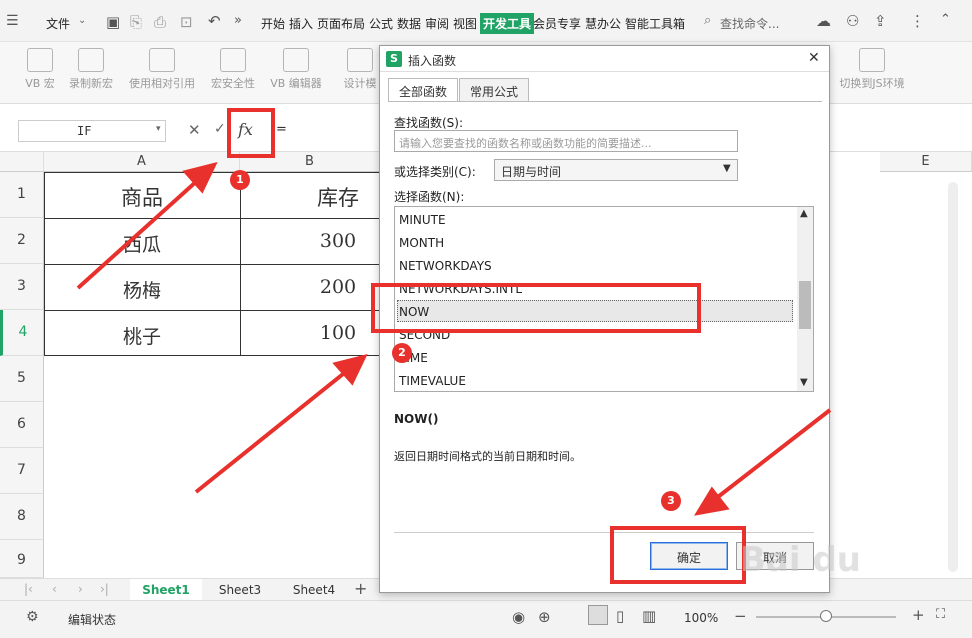 This screenshot has width=972, height=638. What do you see at coordinates (800, 560) in the screenshot?
I see `watermark-logo: Bai du` at bounding box center [800, 560].